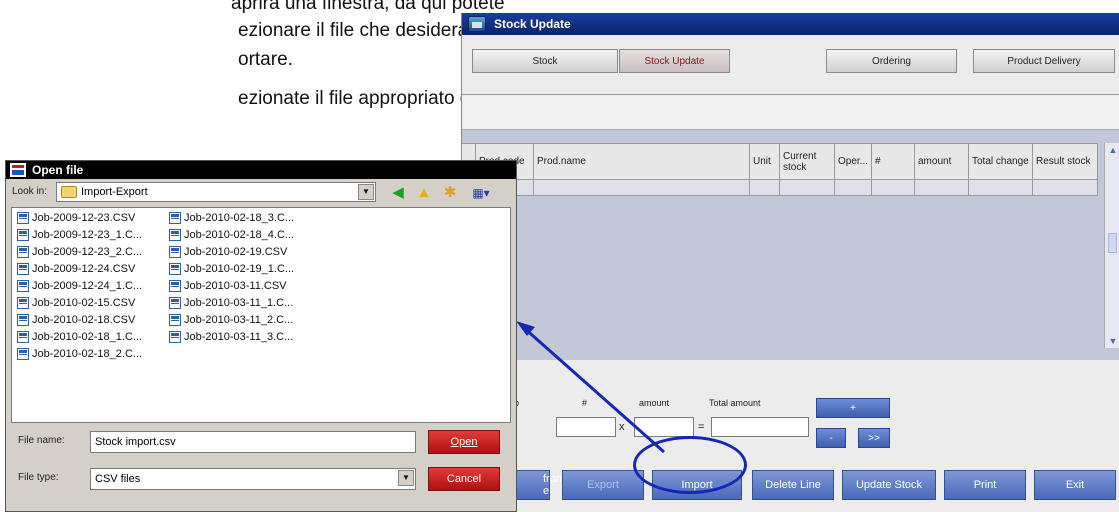 The height and width of the screenshot is (512, 1119). I want to click on file-name-label: File name:, so click(41, 440).